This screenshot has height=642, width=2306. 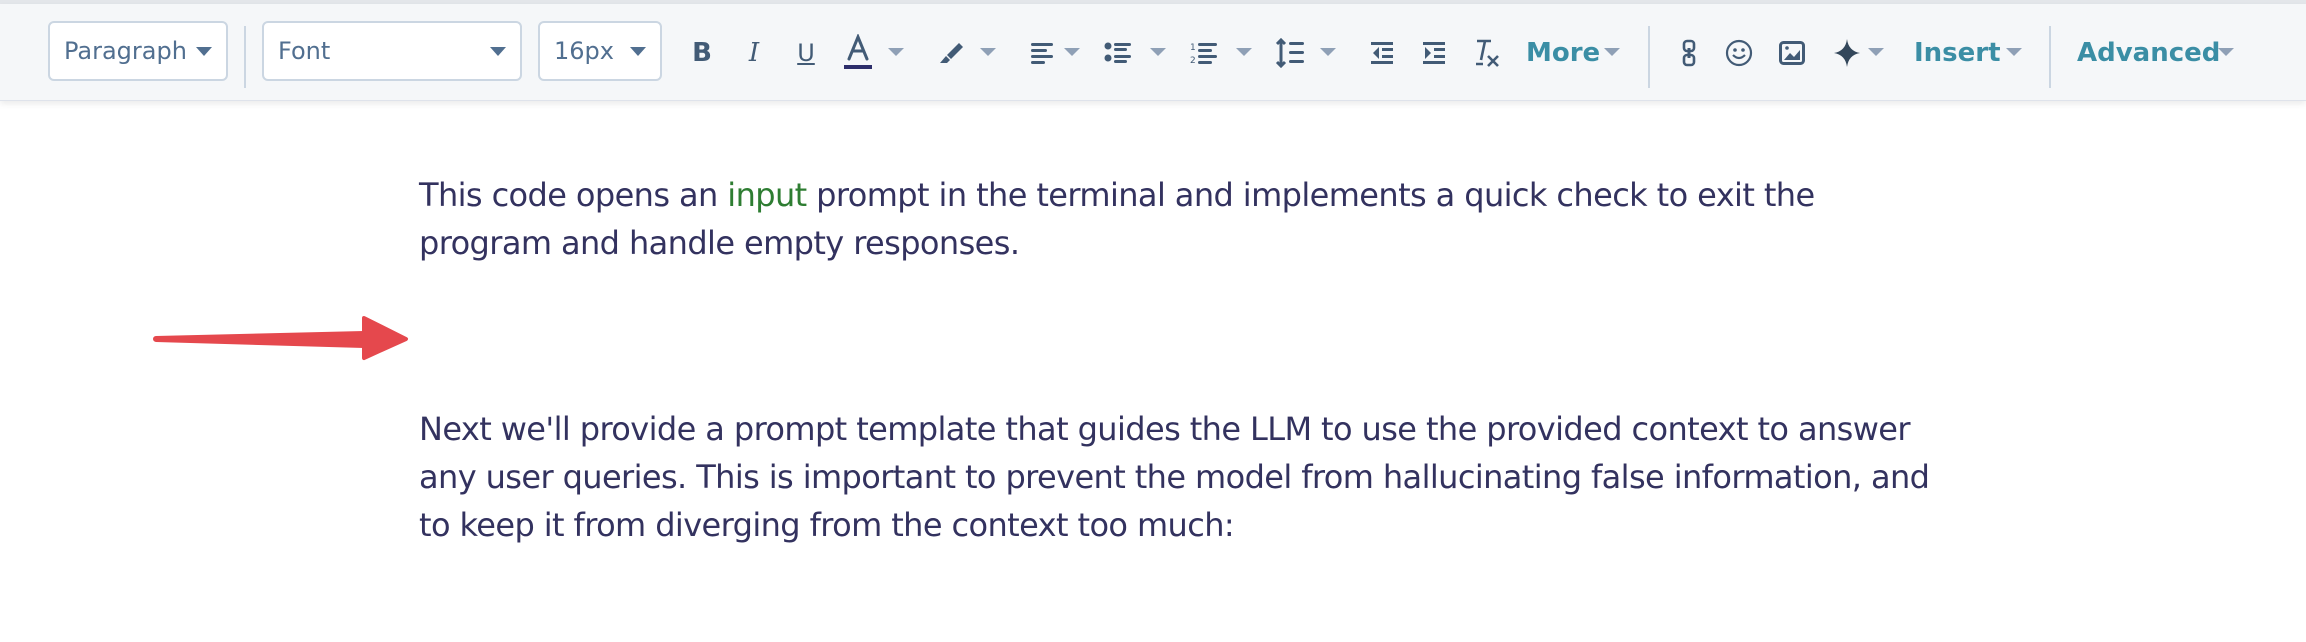 I want to click on font-size-select: 16px, so click(x=600, y=51).